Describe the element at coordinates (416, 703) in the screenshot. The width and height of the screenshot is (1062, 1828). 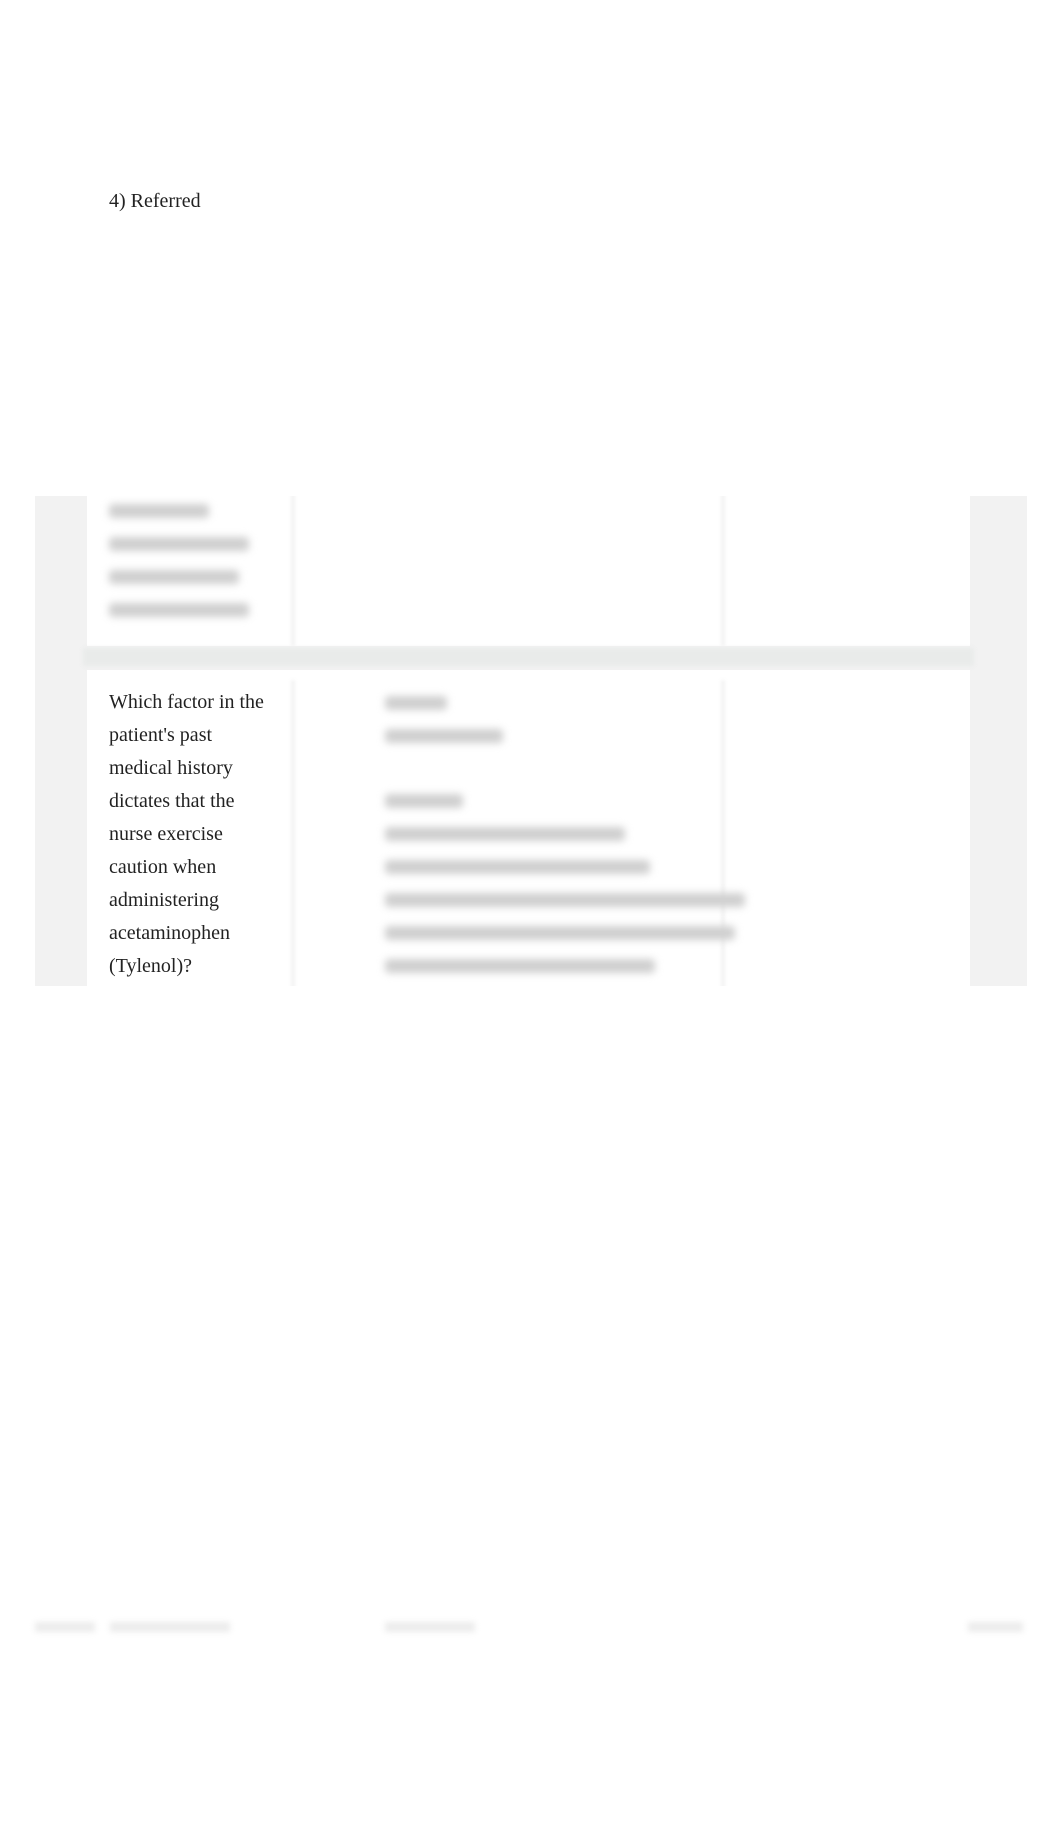
I see `blurred-answer-label` at that location.